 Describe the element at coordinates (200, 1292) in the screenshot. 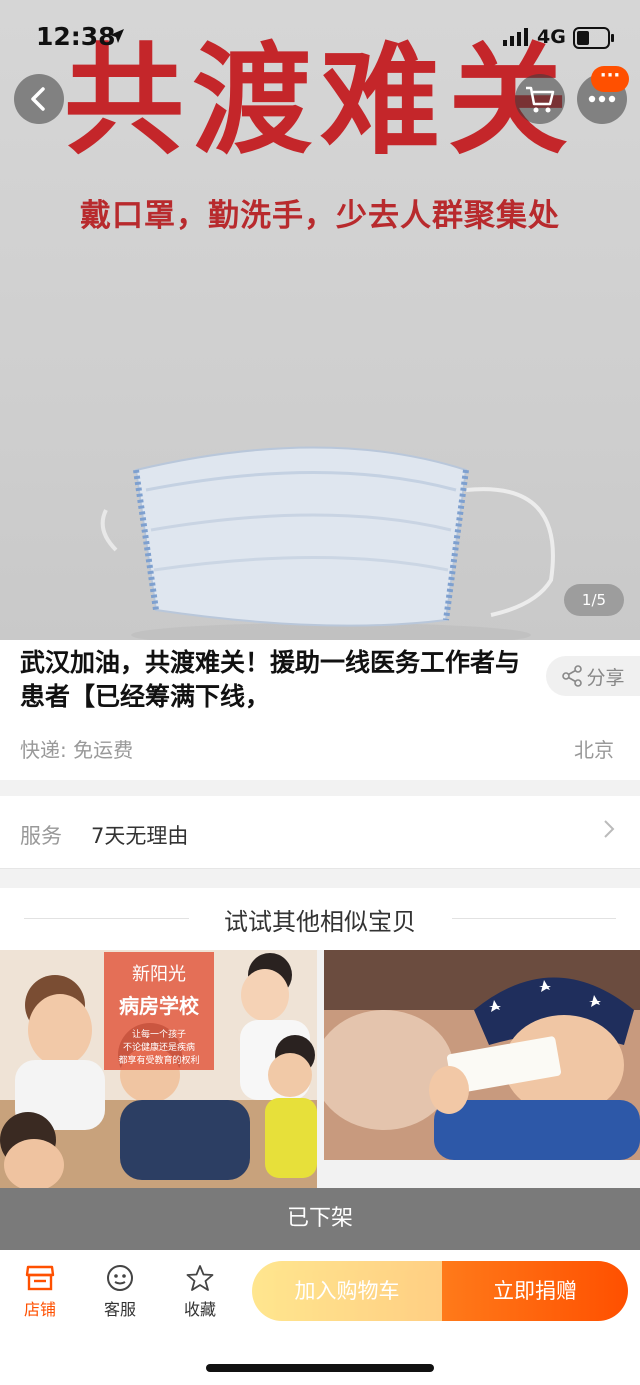

I see `tab-favorite: 收藏` at that location.